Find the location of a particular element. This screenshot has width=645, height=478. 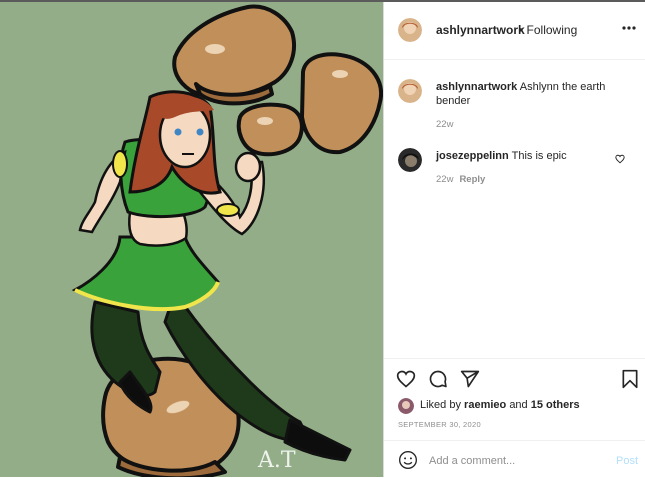

liker-username: raemieo is located at coordinates (485, 405).